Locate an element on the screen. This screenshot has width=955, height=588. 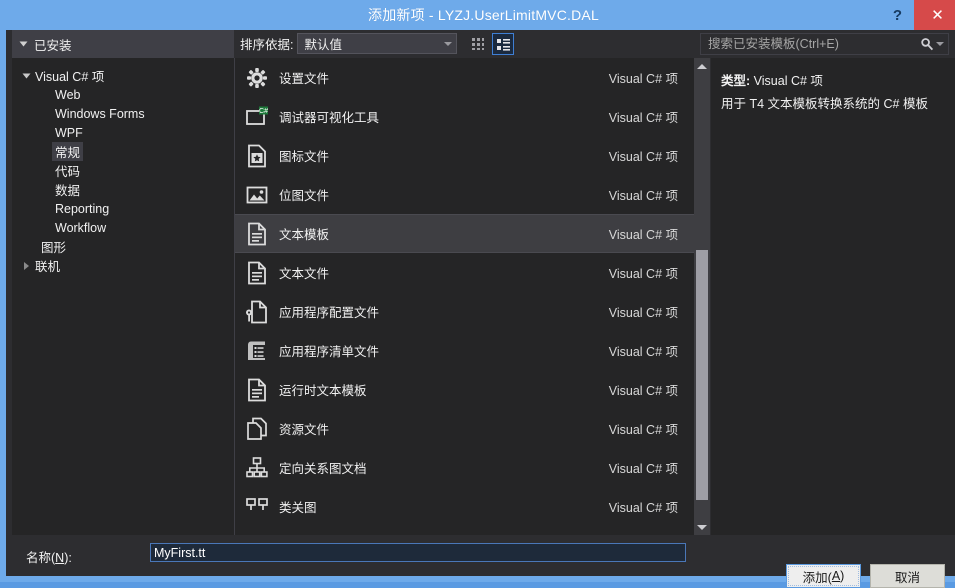
sort-by-group: 排序依据: 默认值 is located at coordinates (349, 43).